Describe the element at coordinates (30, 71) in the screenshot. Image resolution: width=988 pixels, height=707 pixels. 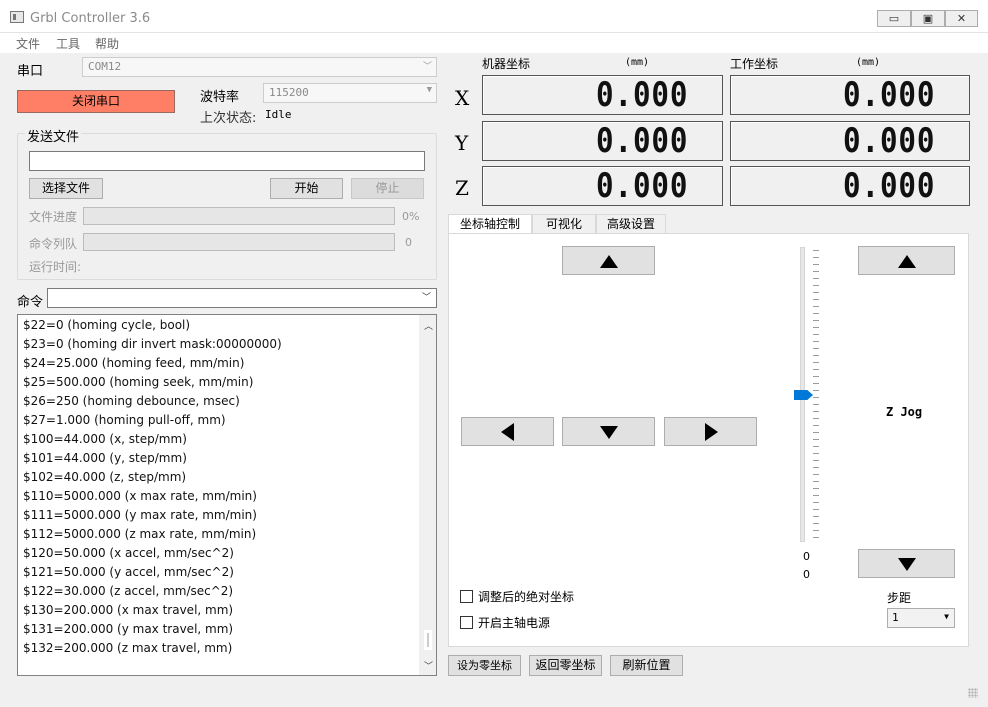
I see `serial-port-label: 串口` at that location.